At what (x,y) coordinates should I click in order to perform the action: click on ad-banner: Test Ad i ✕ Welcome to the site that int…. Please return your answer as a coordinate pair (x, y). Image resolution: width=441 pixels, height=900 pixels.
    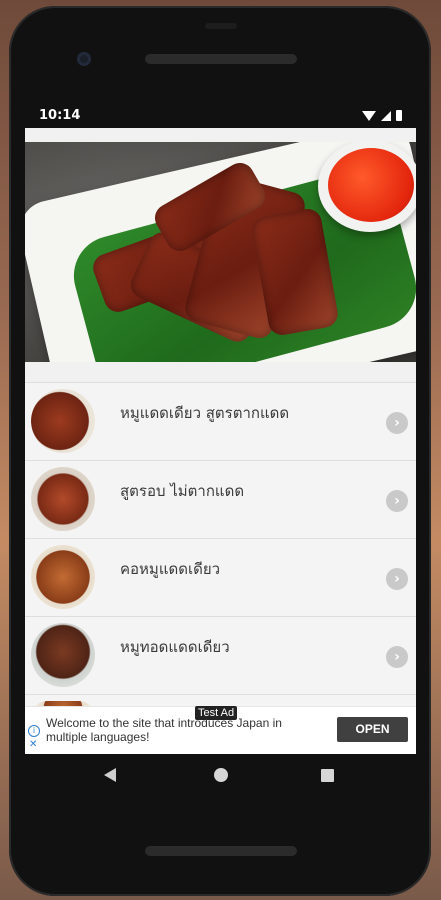
    Looking at the image, I should click on (220, 730).